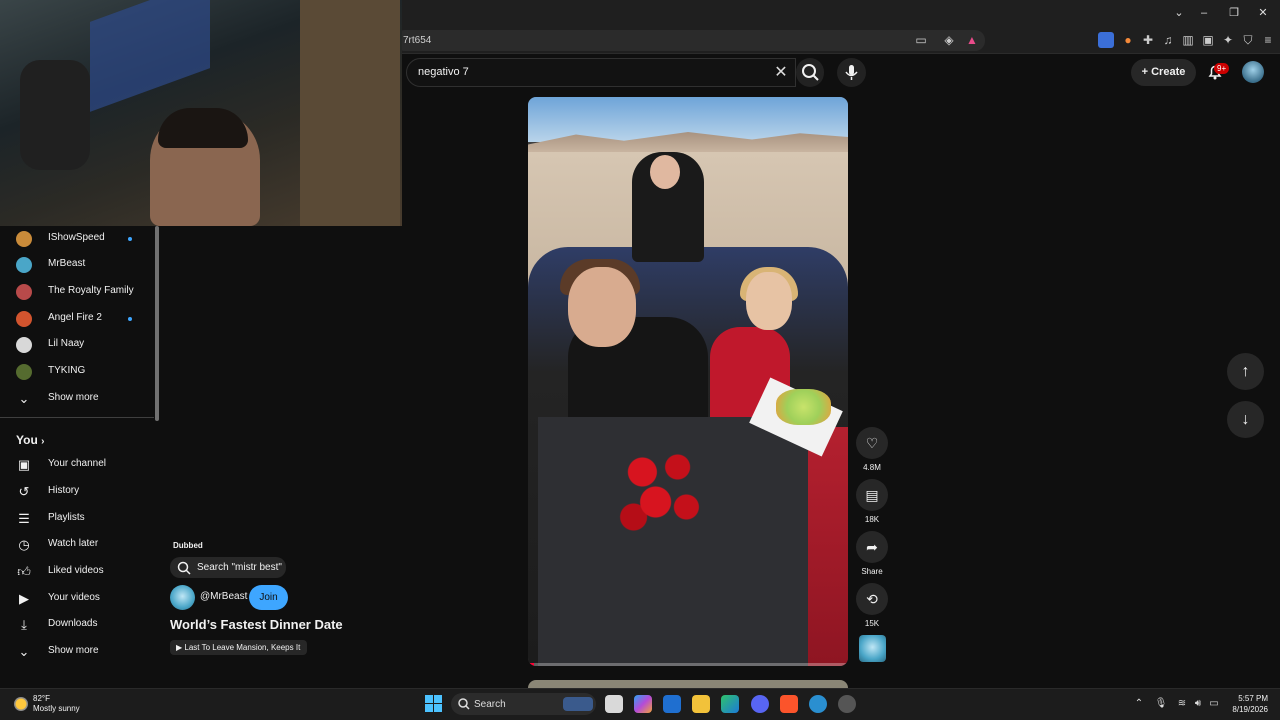 This screenshot has height=720, width=1280. I want to click on playlists-icon: ☰, so click(24, 518).